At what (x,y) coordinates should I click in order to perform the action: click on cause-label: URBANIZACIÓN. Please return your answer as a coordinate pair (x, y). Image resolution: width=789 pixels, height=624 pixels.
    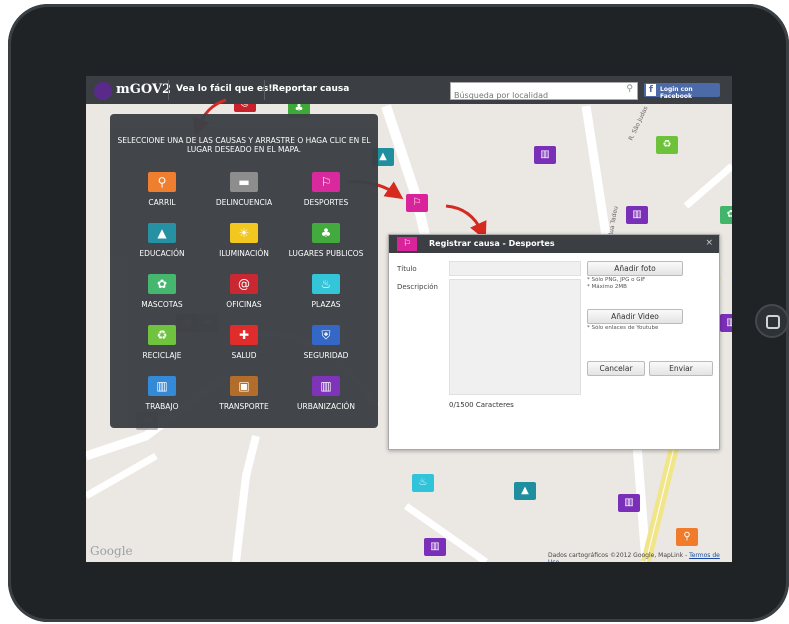
    Looking at the image, I should click on (326, 406).